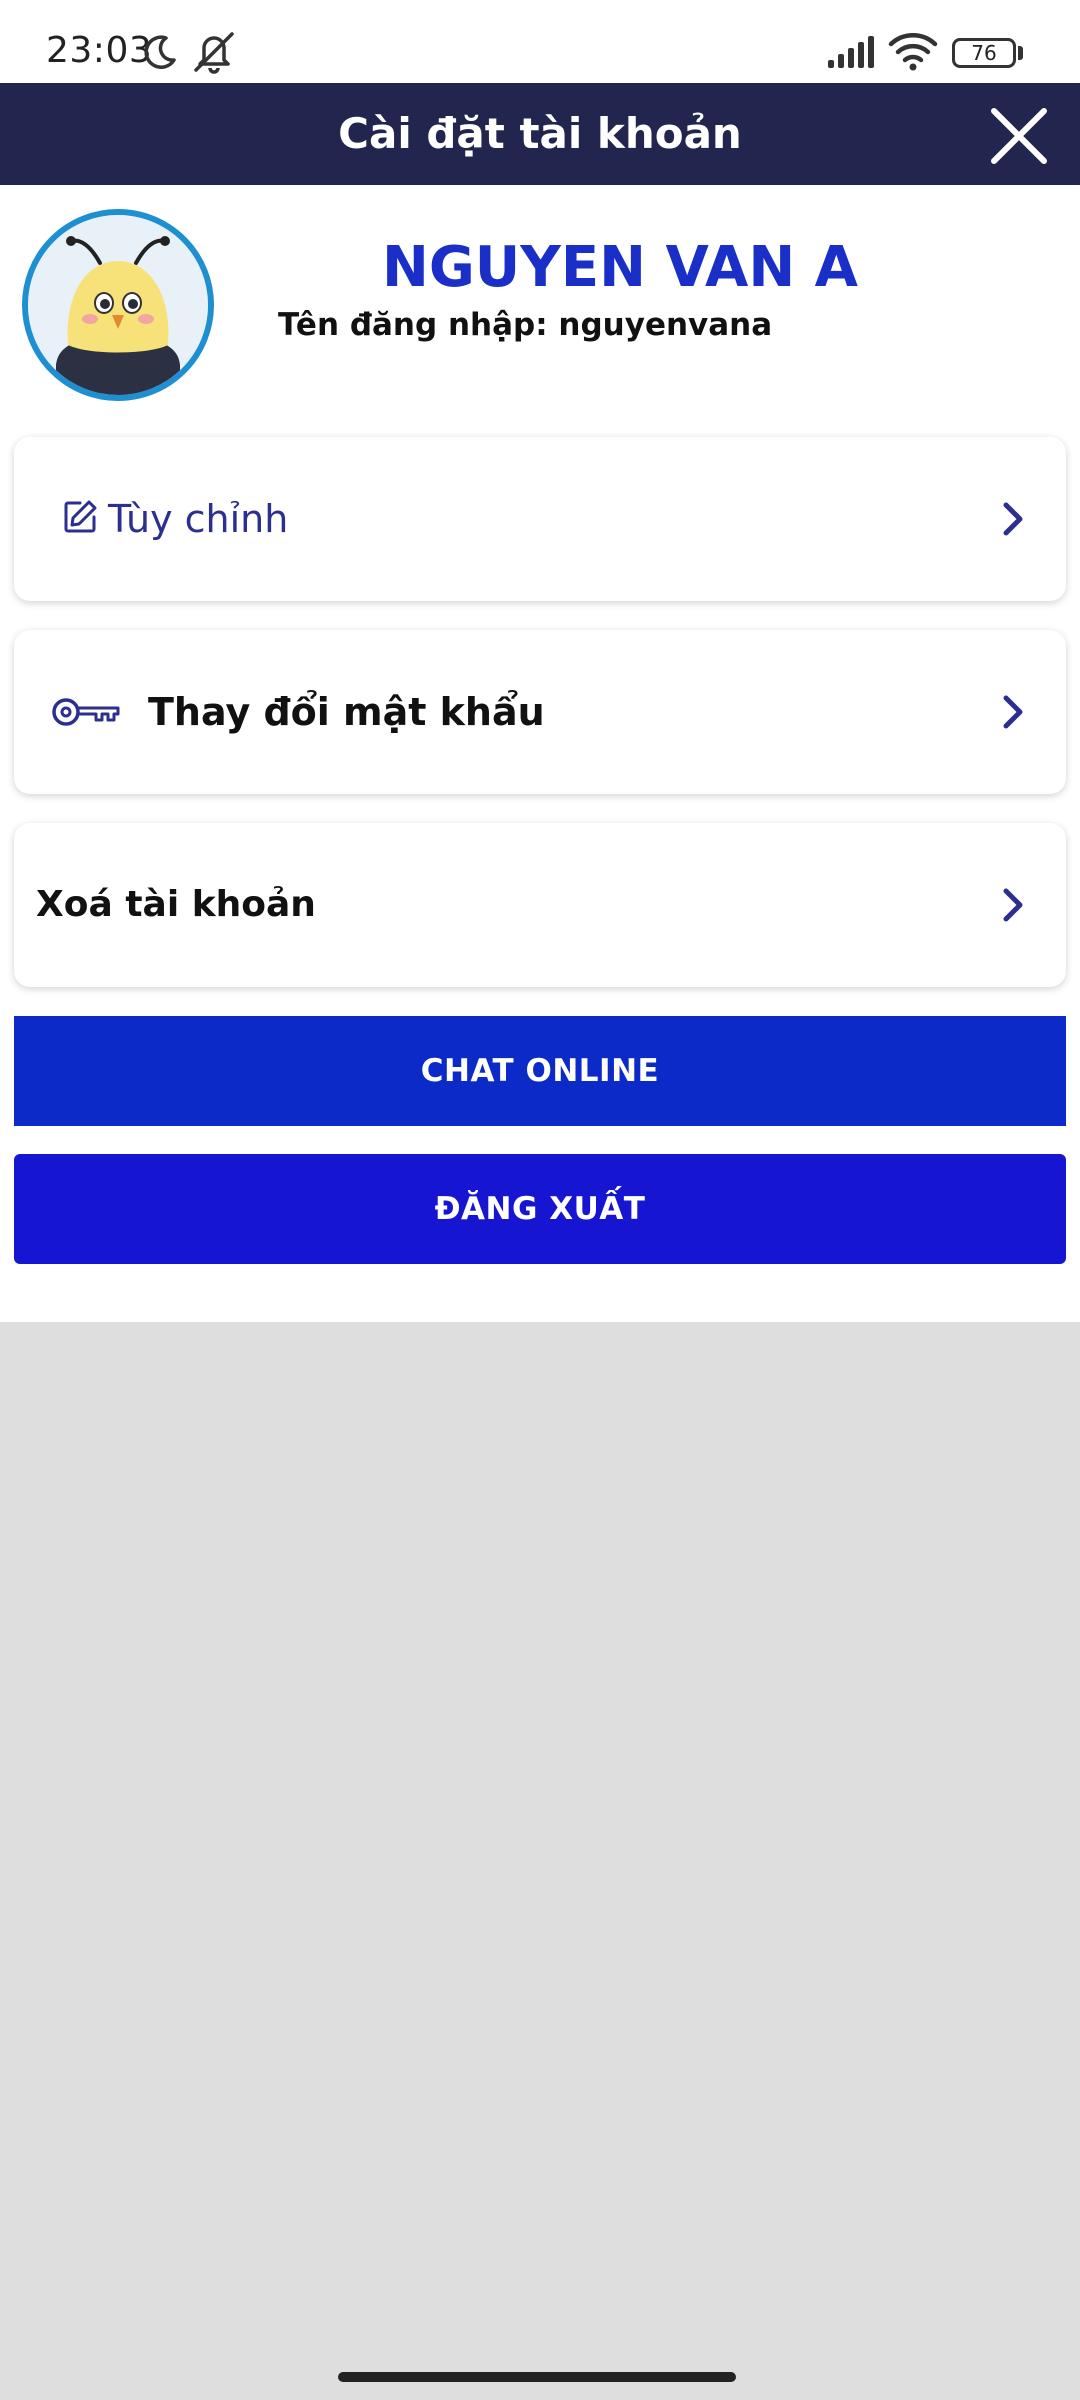  I want to click on edit-icon, so click(80, 519).